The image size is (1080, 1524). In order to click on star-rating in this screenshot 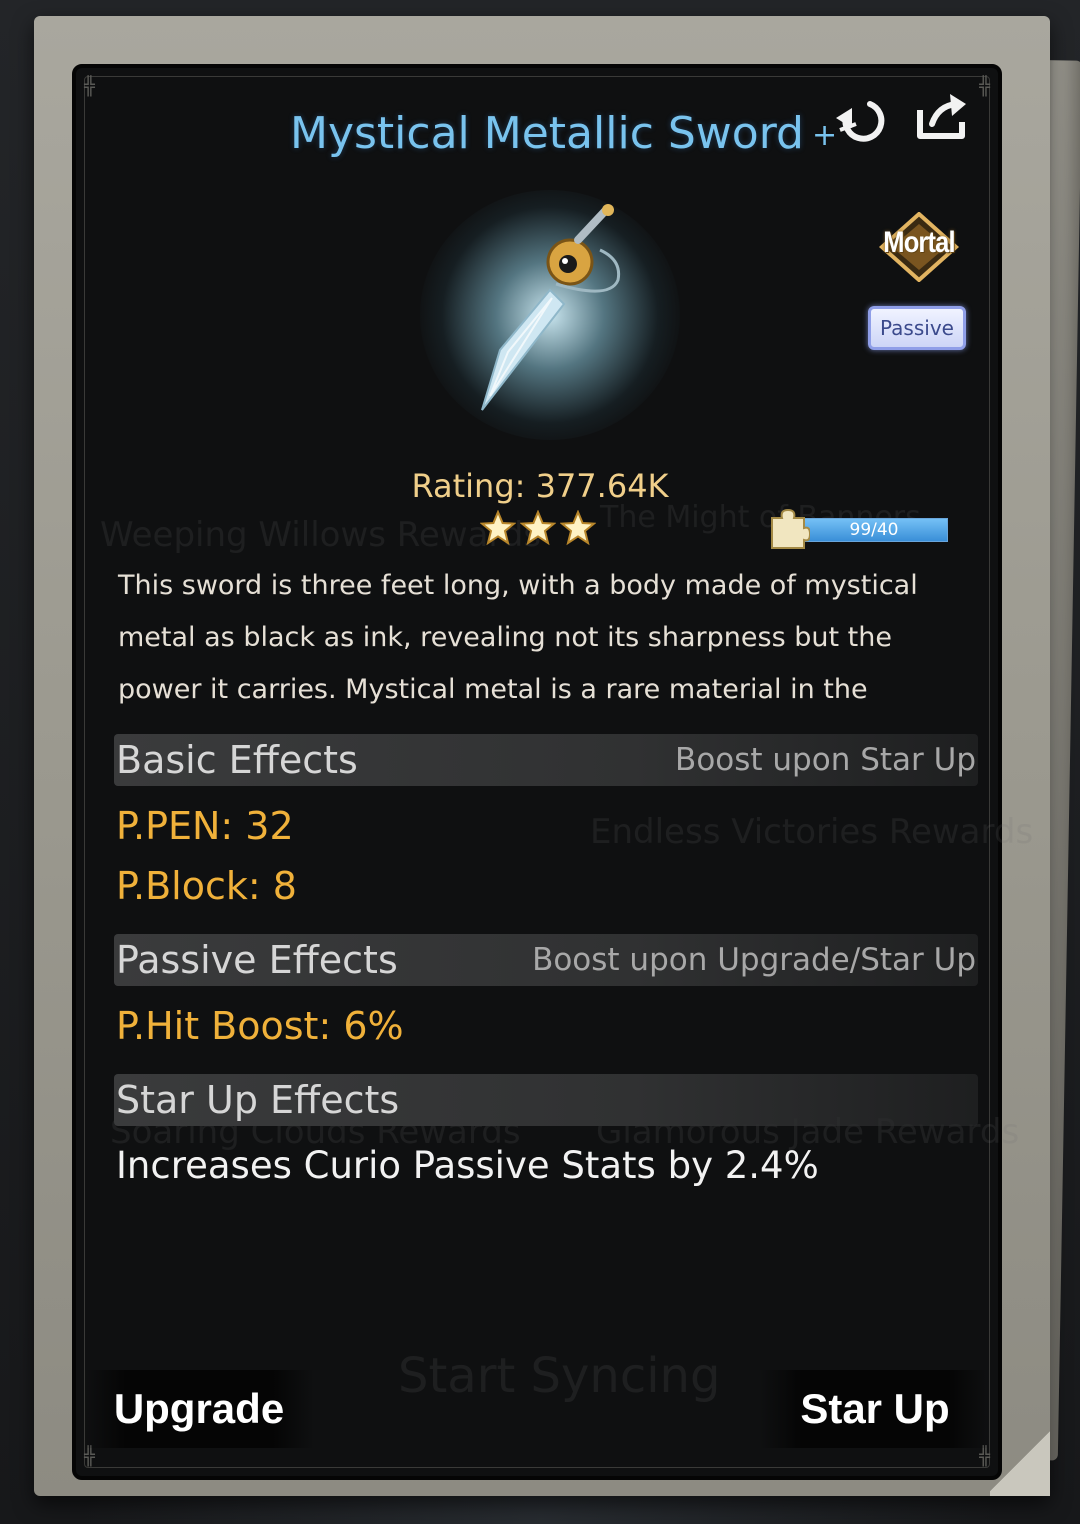, I will do `click(540, 529)`.